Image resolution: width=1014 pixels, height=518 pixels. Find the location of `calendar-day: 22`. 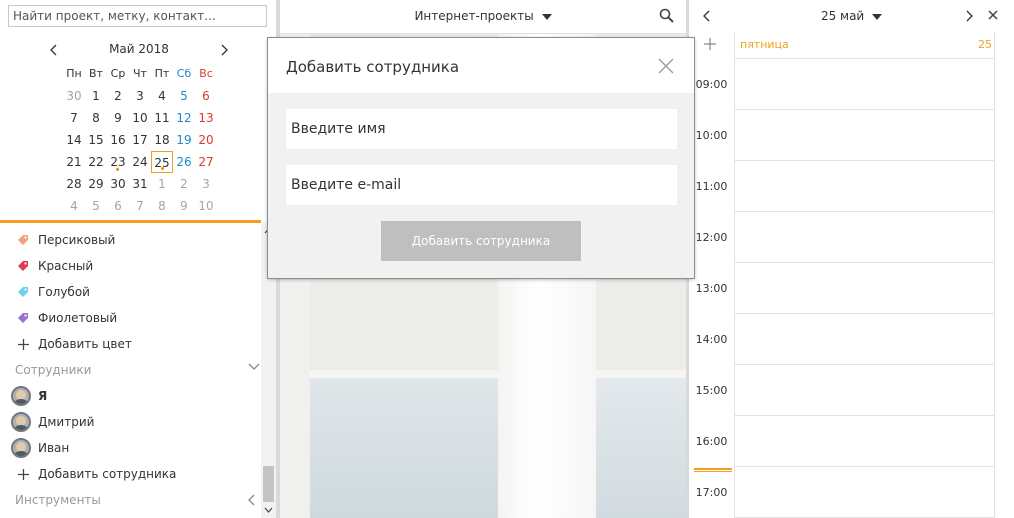

calendar-day: 22 is located at coordinates (96, 162).